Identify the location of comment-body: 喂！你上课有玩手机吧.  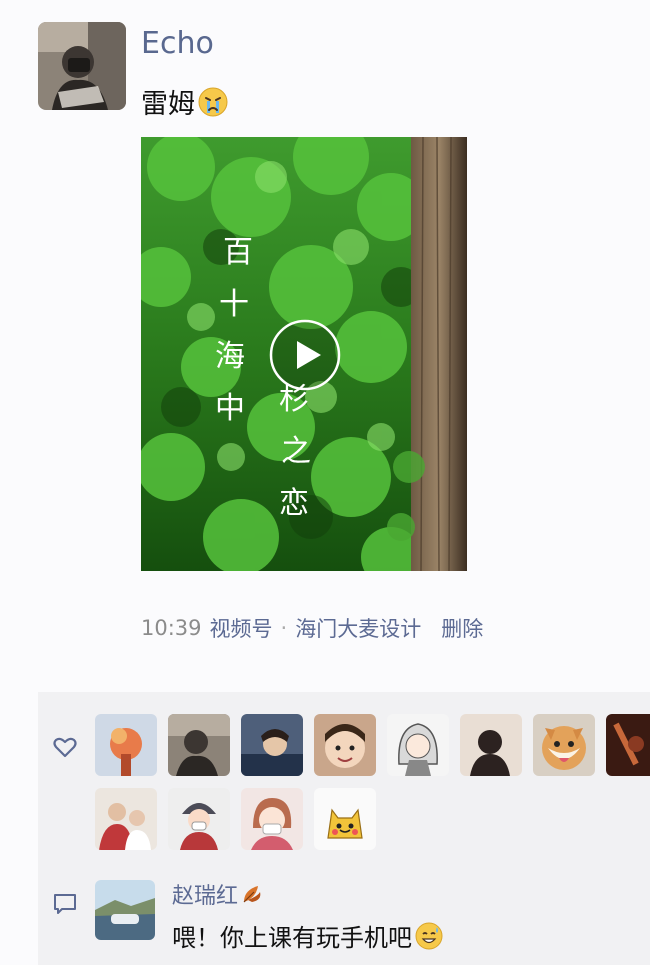
(292, 938).